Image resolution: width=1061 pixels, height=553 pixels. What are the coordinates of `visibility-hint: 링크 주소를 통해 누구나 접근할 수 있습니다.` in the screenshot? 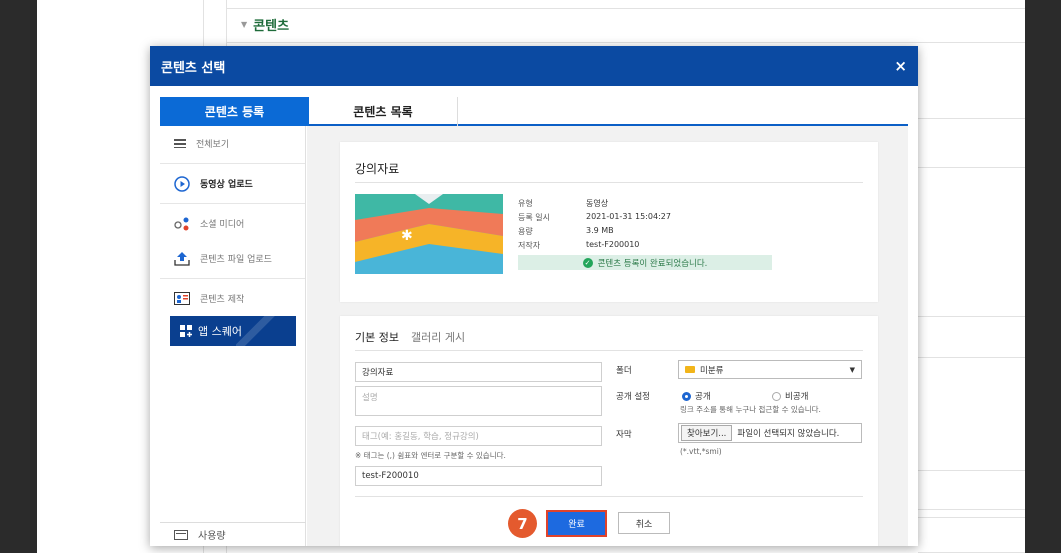 It's located at (750, 409).